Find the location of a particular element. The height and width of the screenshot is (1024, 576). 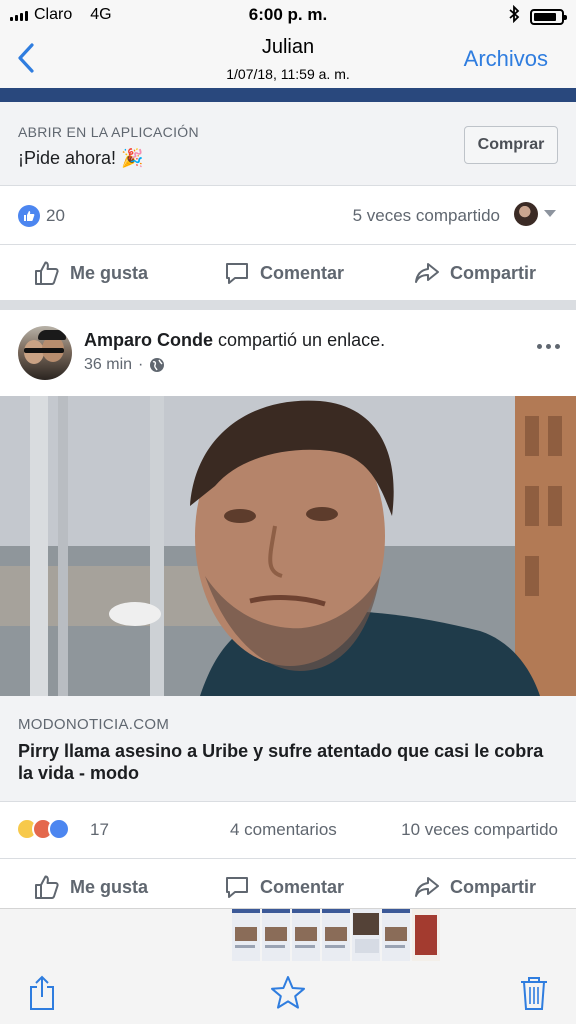

photo-thumbnail-strip is located at coordinates (336, 935).